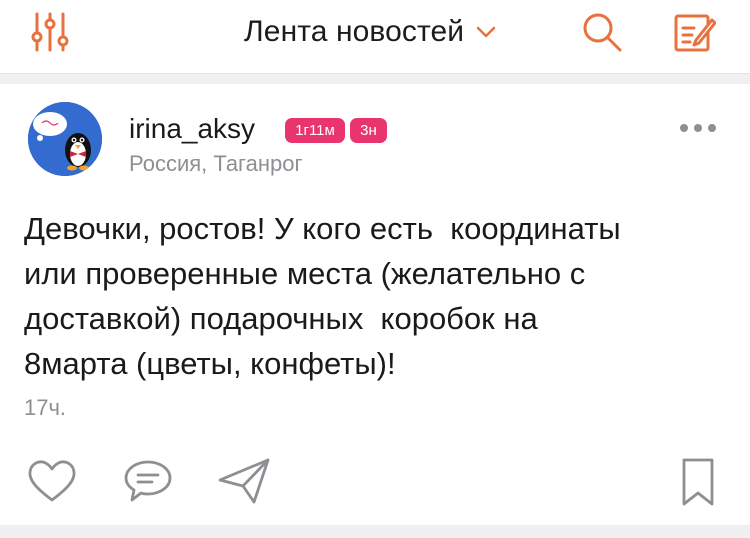 This screenshot has height=538, width=750. I want to click on post-timestamp: 17ч., so click(45, 407).